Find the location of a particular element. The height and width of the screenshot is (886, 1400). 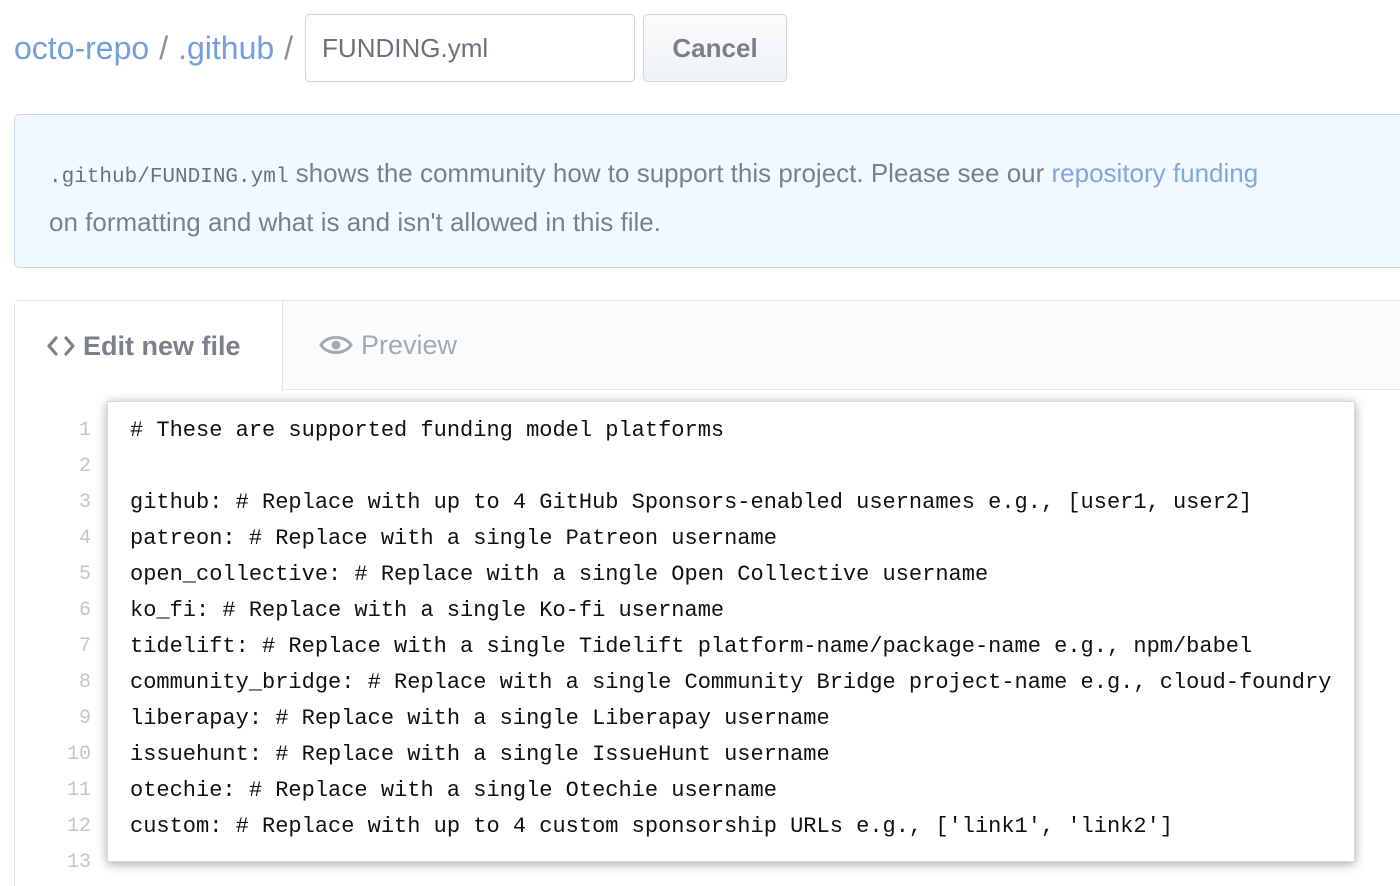

line-number: 13 is located at coordinates (78, 862).